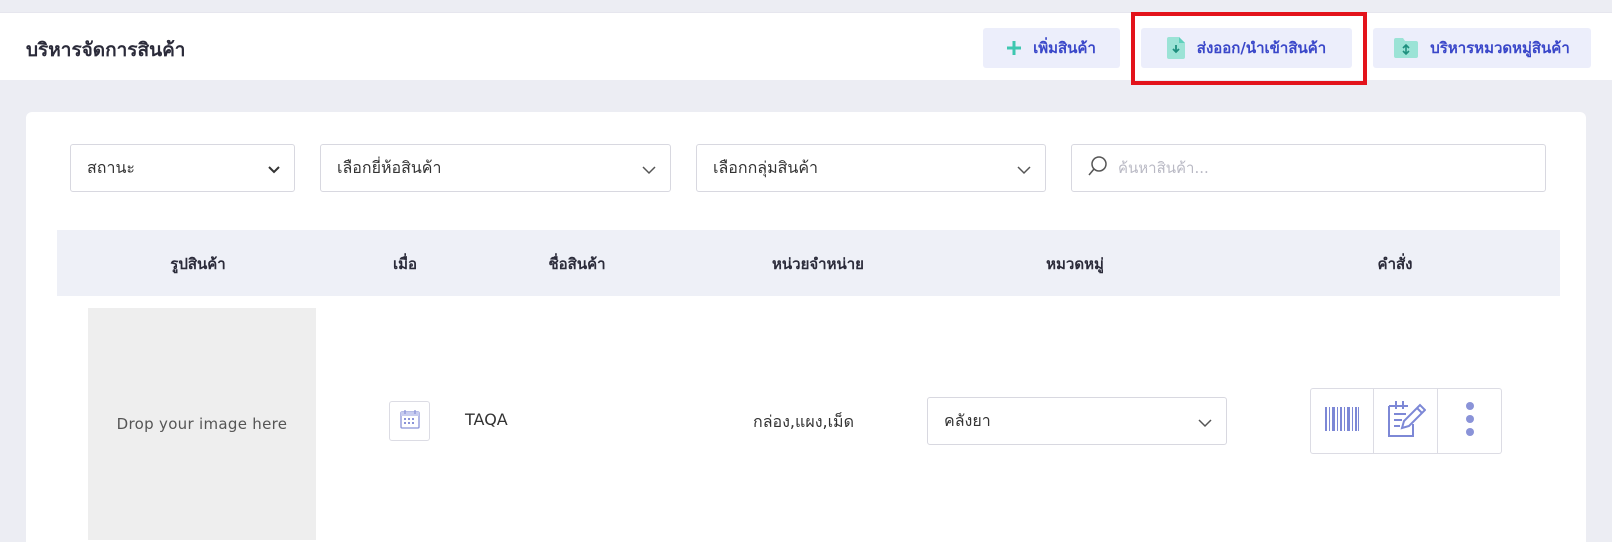 Image resolution: width=1612 pixels, height=542 pixels. Describe the element at coordinates (389, 167) in the screenshot. I see `brand-select-value: เลือกยี่ห้อสินค้า` at that location.